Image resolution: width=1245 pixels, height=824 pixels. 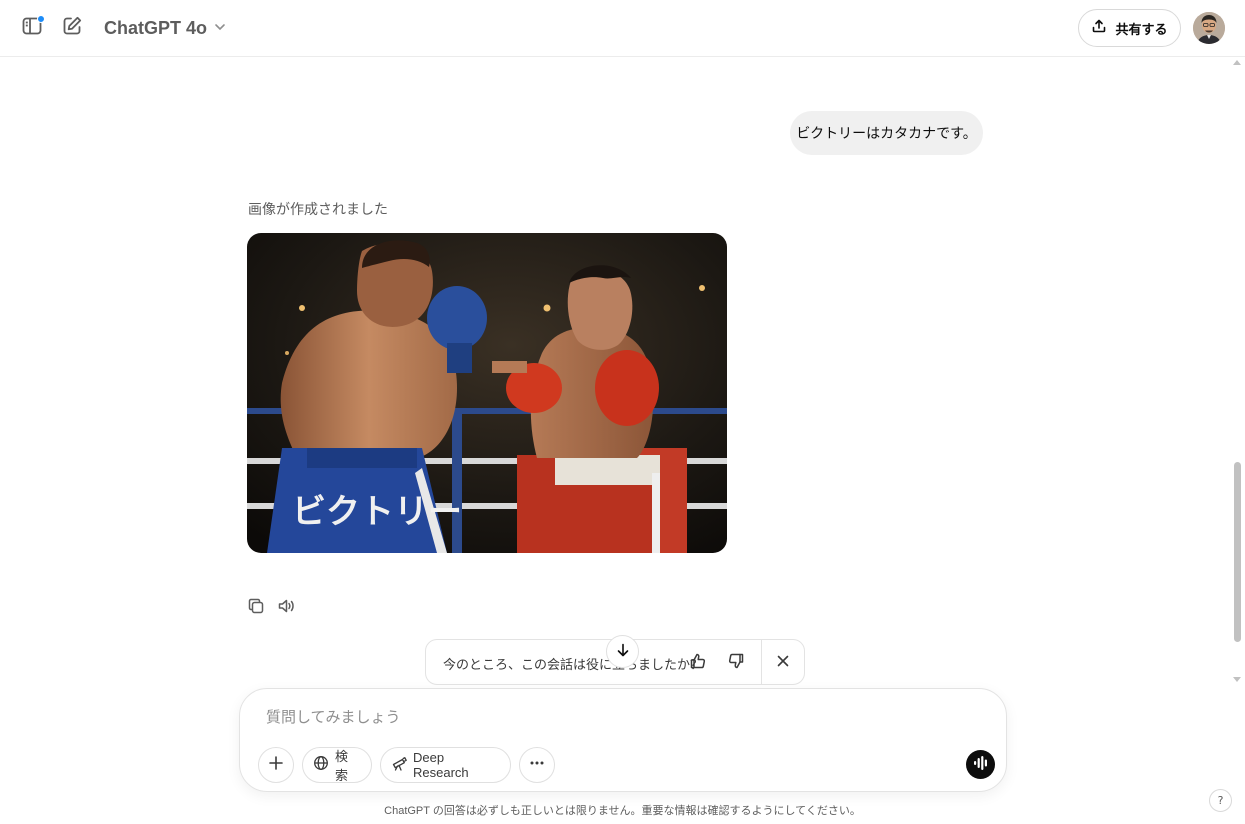 I want to click on thumbs-down-icon, so click(x=736, y=663).